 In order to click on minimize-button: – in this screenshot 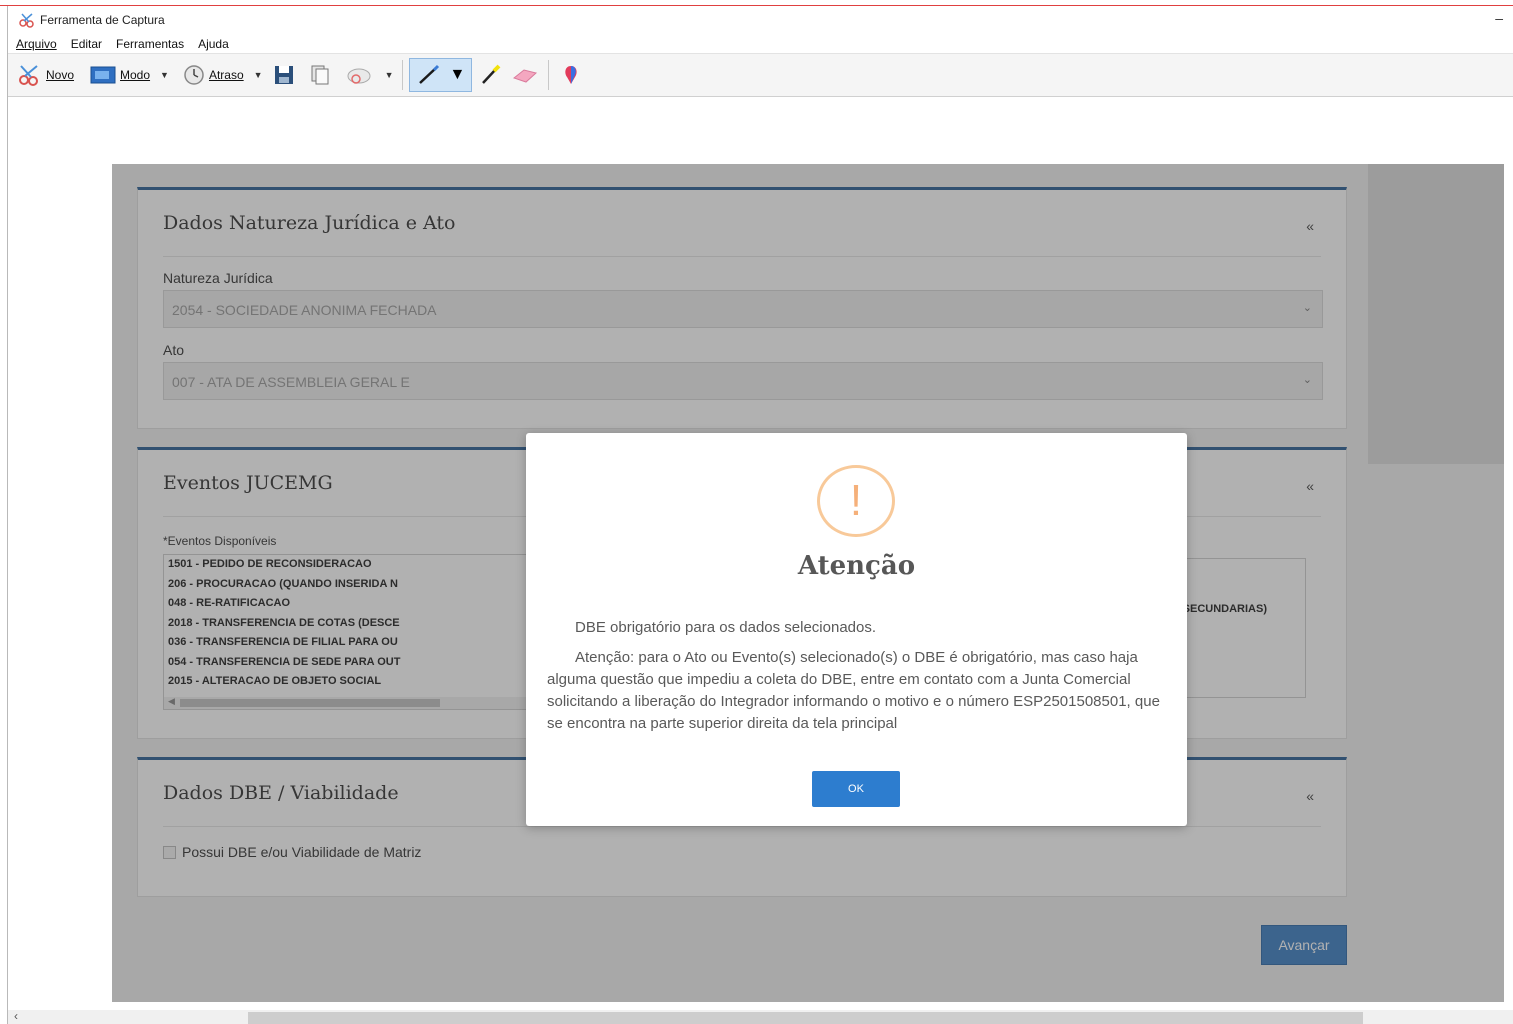, I will do `click(1499, 18)`.